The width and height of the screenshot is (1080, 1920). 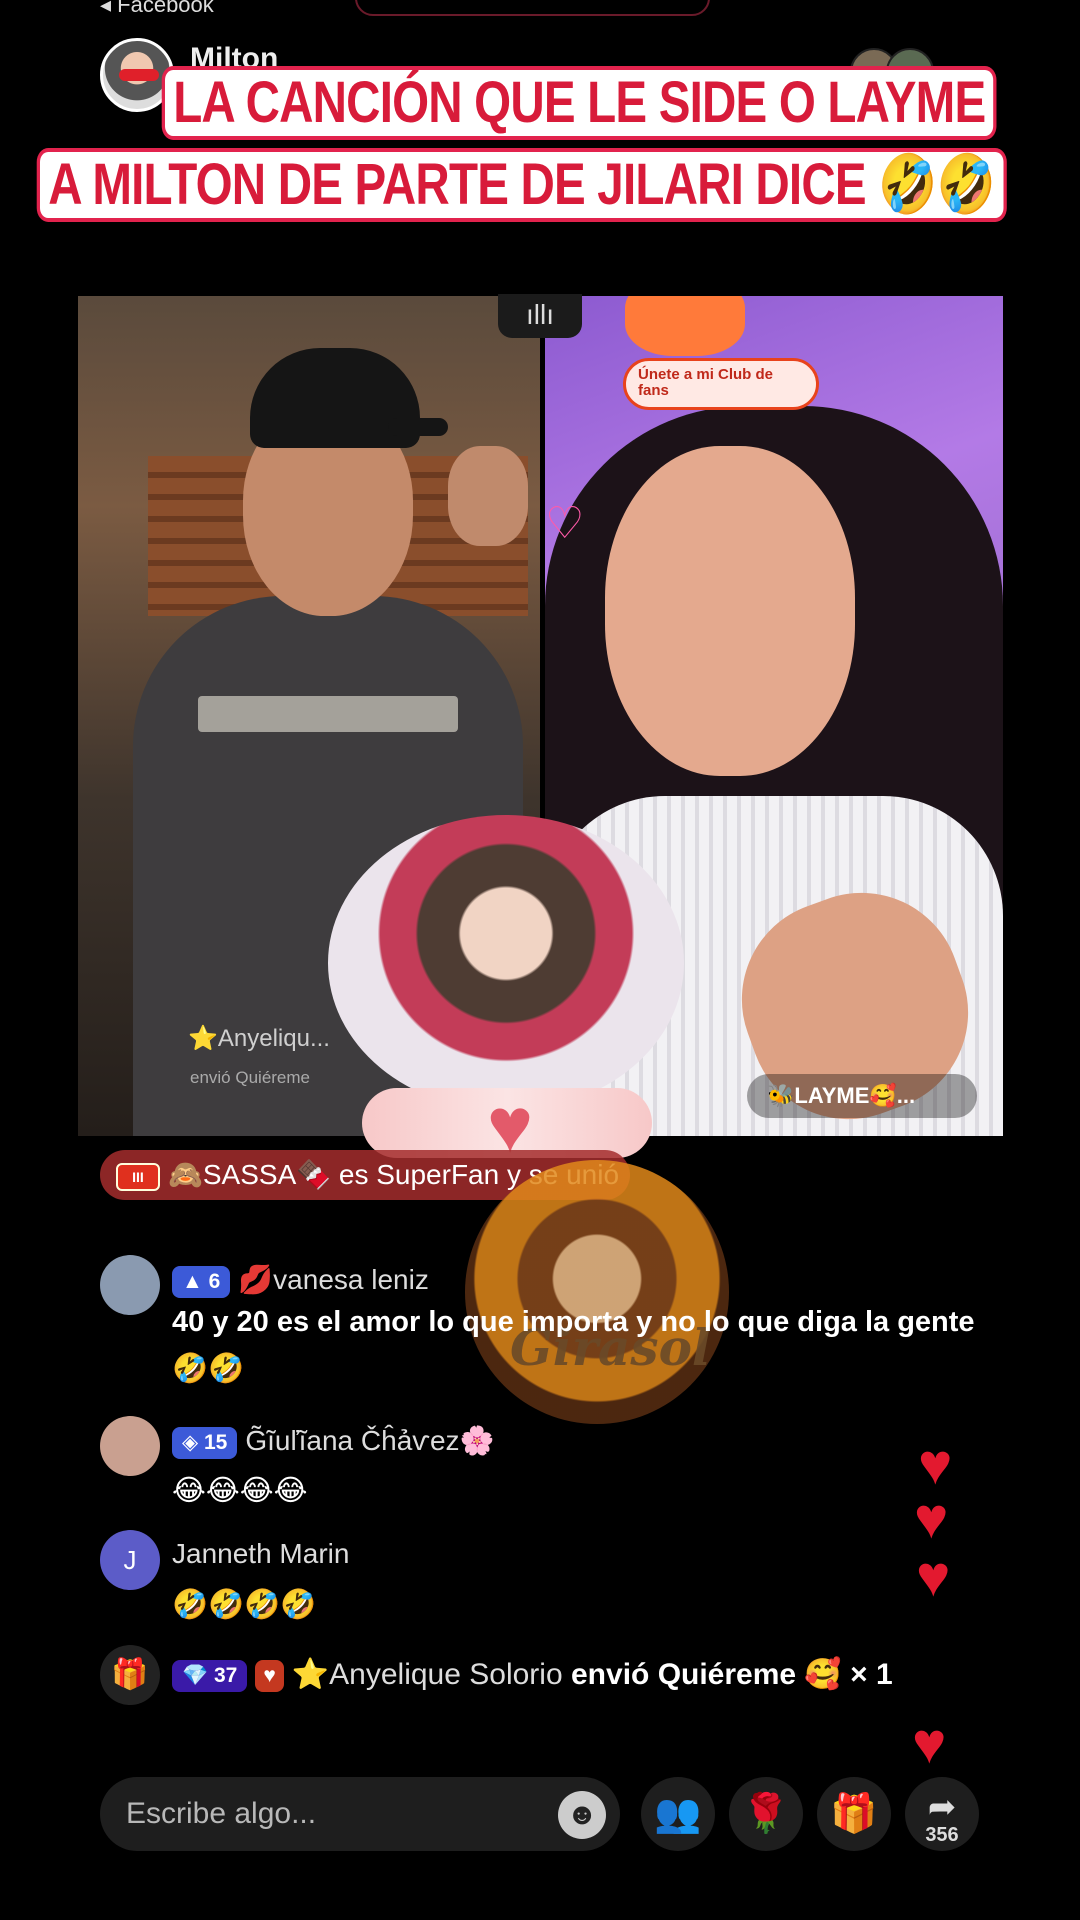 I want to click on comment-header: ◈ 15 G̃ĩuľĩanа Čĥảѵez🌸, so click(x=333, y=1441).